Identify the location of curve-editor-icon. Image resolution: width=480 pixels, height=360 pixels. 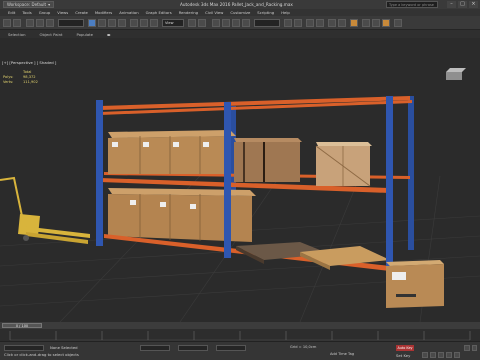
(332, 23).